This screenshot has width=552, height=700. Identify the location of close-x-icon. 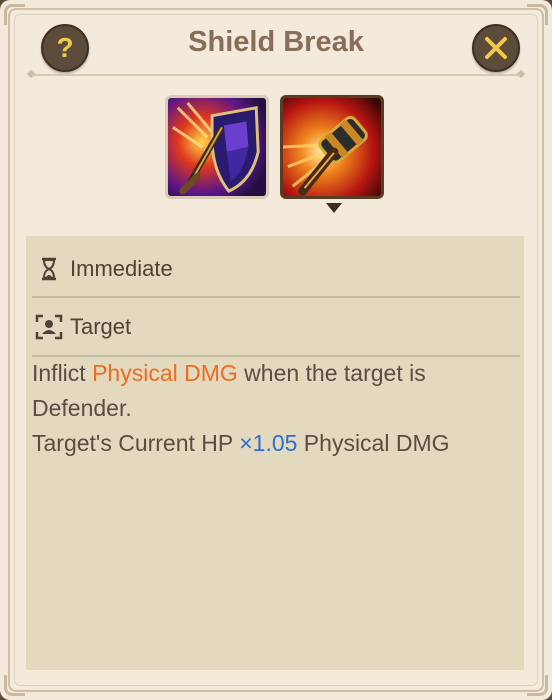
(496, 48).